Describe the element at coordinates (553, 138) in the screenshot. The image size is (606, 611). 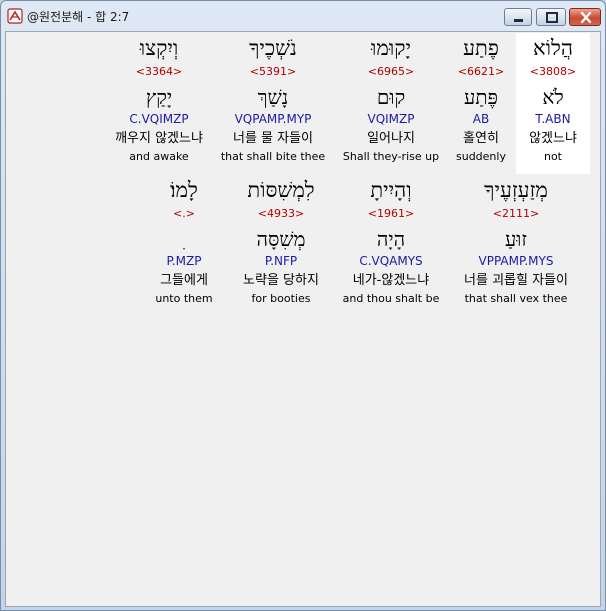
I see `korean-gloss: 않겠느냐` at that location.